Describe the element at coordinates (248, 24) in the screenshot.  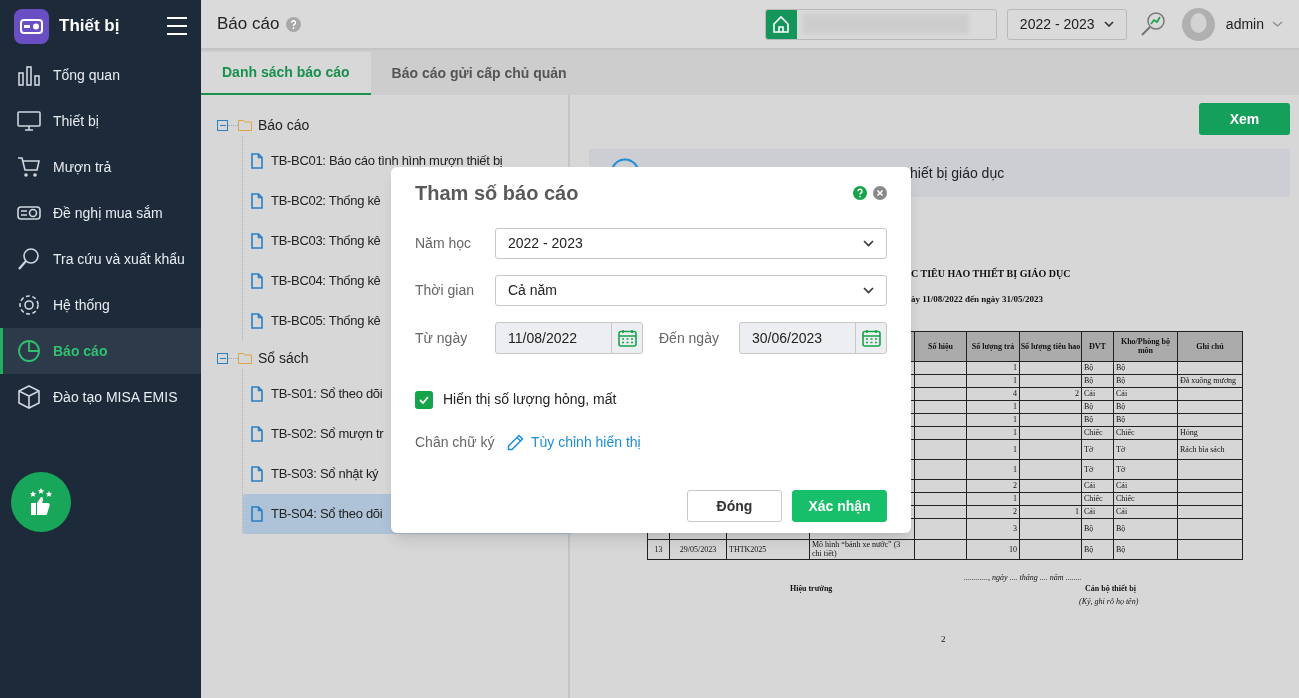
I see `page-title: Báo cáo` at that location.